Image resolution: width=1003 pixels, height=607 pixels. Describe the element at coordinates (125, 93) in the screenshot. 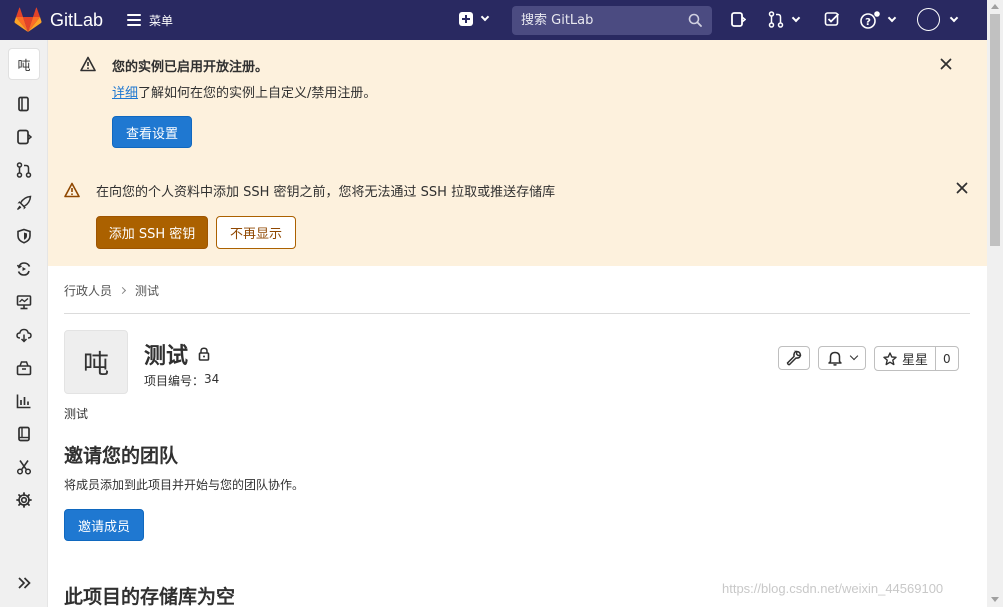

I see `details-link: 详细` at that location.